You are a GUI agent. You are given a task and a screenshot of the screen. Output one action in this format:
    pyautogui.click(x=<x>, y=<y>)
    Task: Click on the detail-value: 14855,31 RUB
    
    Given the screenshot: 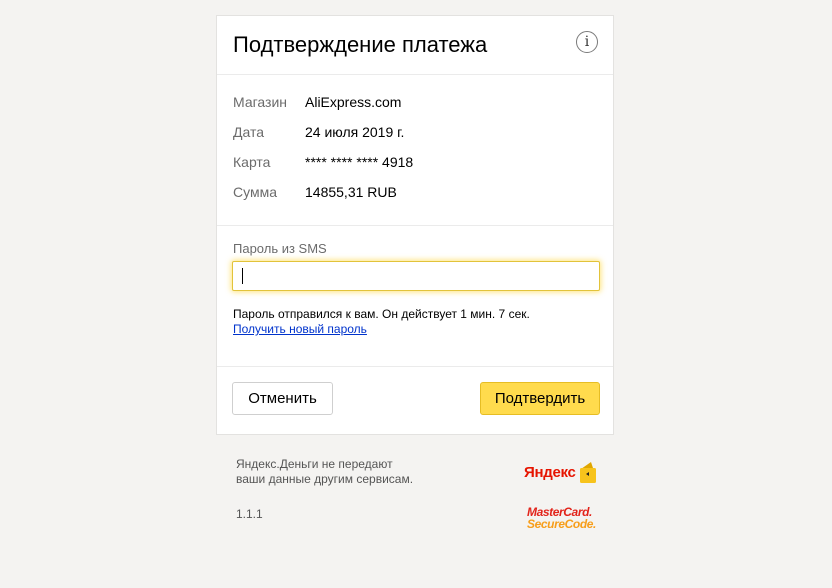 What is the action you would take?
    pyautogui.click(x=351, y=192)
    